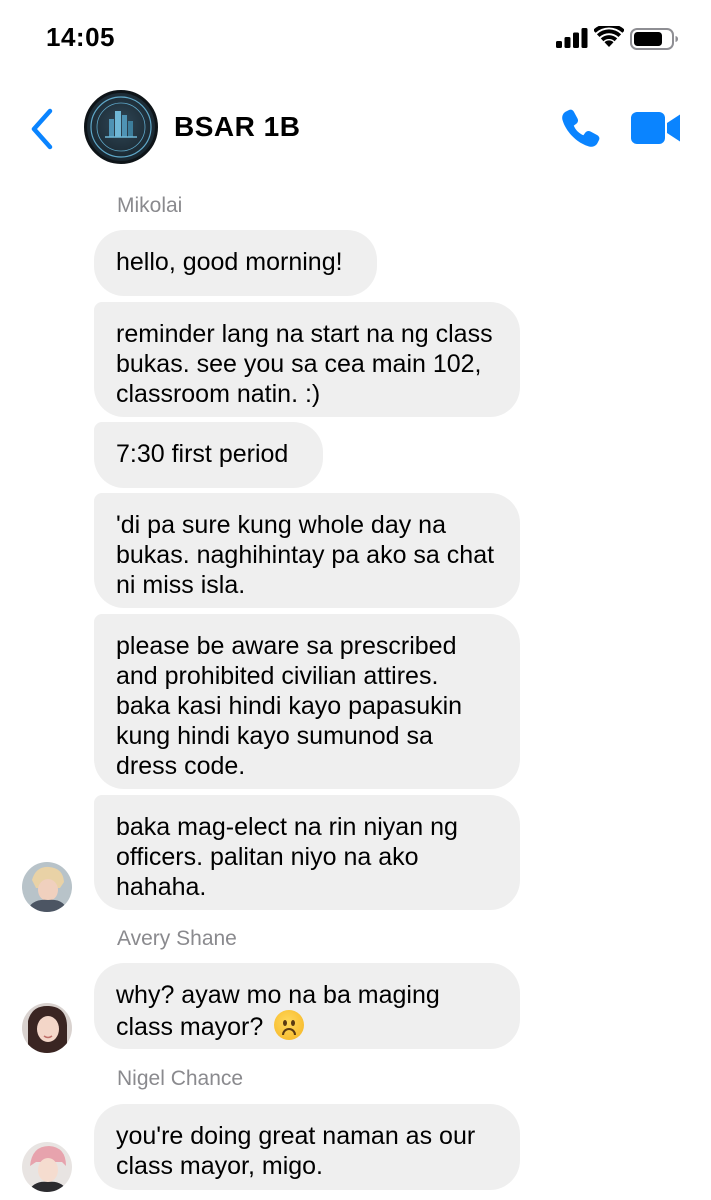 The height and width of the screenshot is (1200, 711). I want to click on wifi-icon, so click(609, 36).